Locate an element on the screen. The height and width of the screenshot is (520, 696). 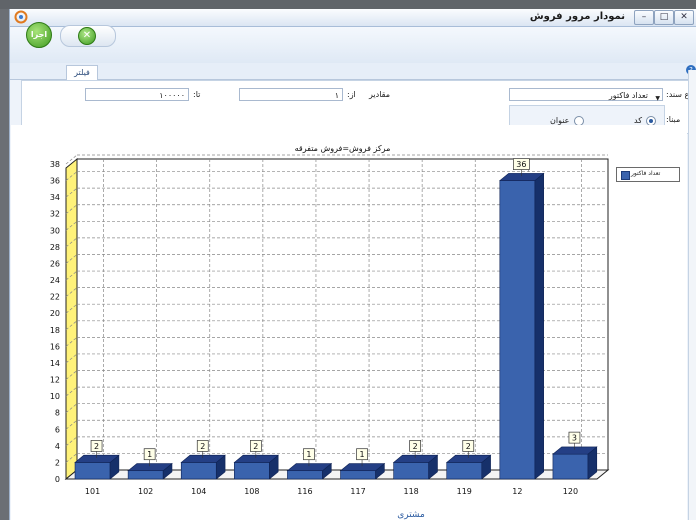
window-title: نمودار مرور فروش is located at coordinates (577, 16).